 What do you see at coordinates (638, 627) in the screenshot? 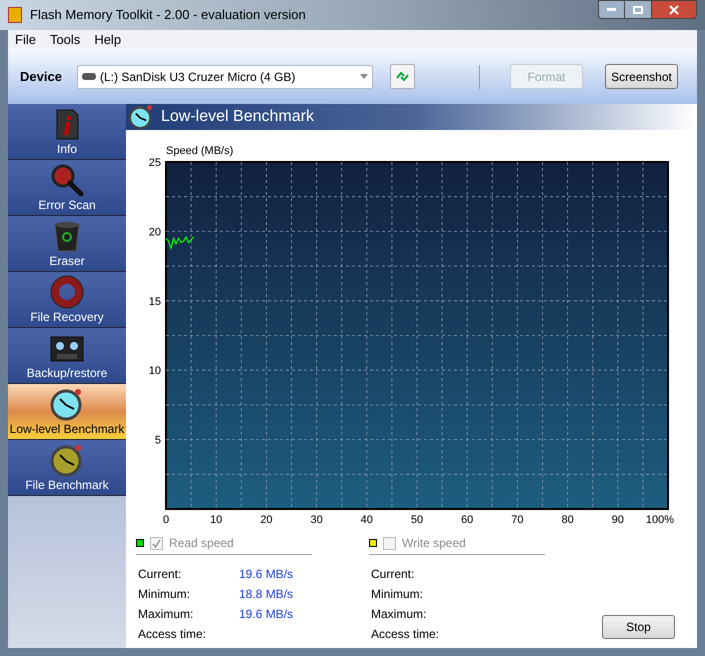
I see `stop-button: Stop` at bounding box center [638, 627].